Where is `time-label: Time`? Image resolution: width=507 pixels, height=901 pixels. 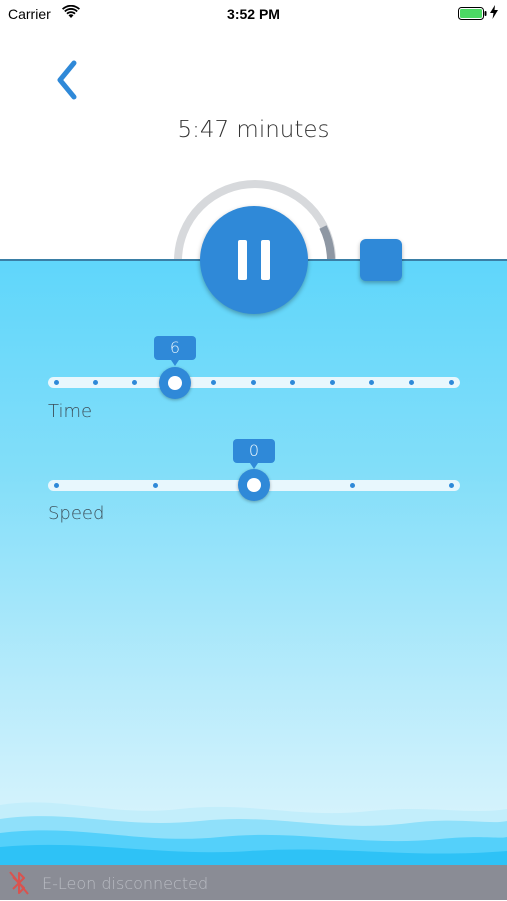
time-label: Time is located at coordinates (70, 411).